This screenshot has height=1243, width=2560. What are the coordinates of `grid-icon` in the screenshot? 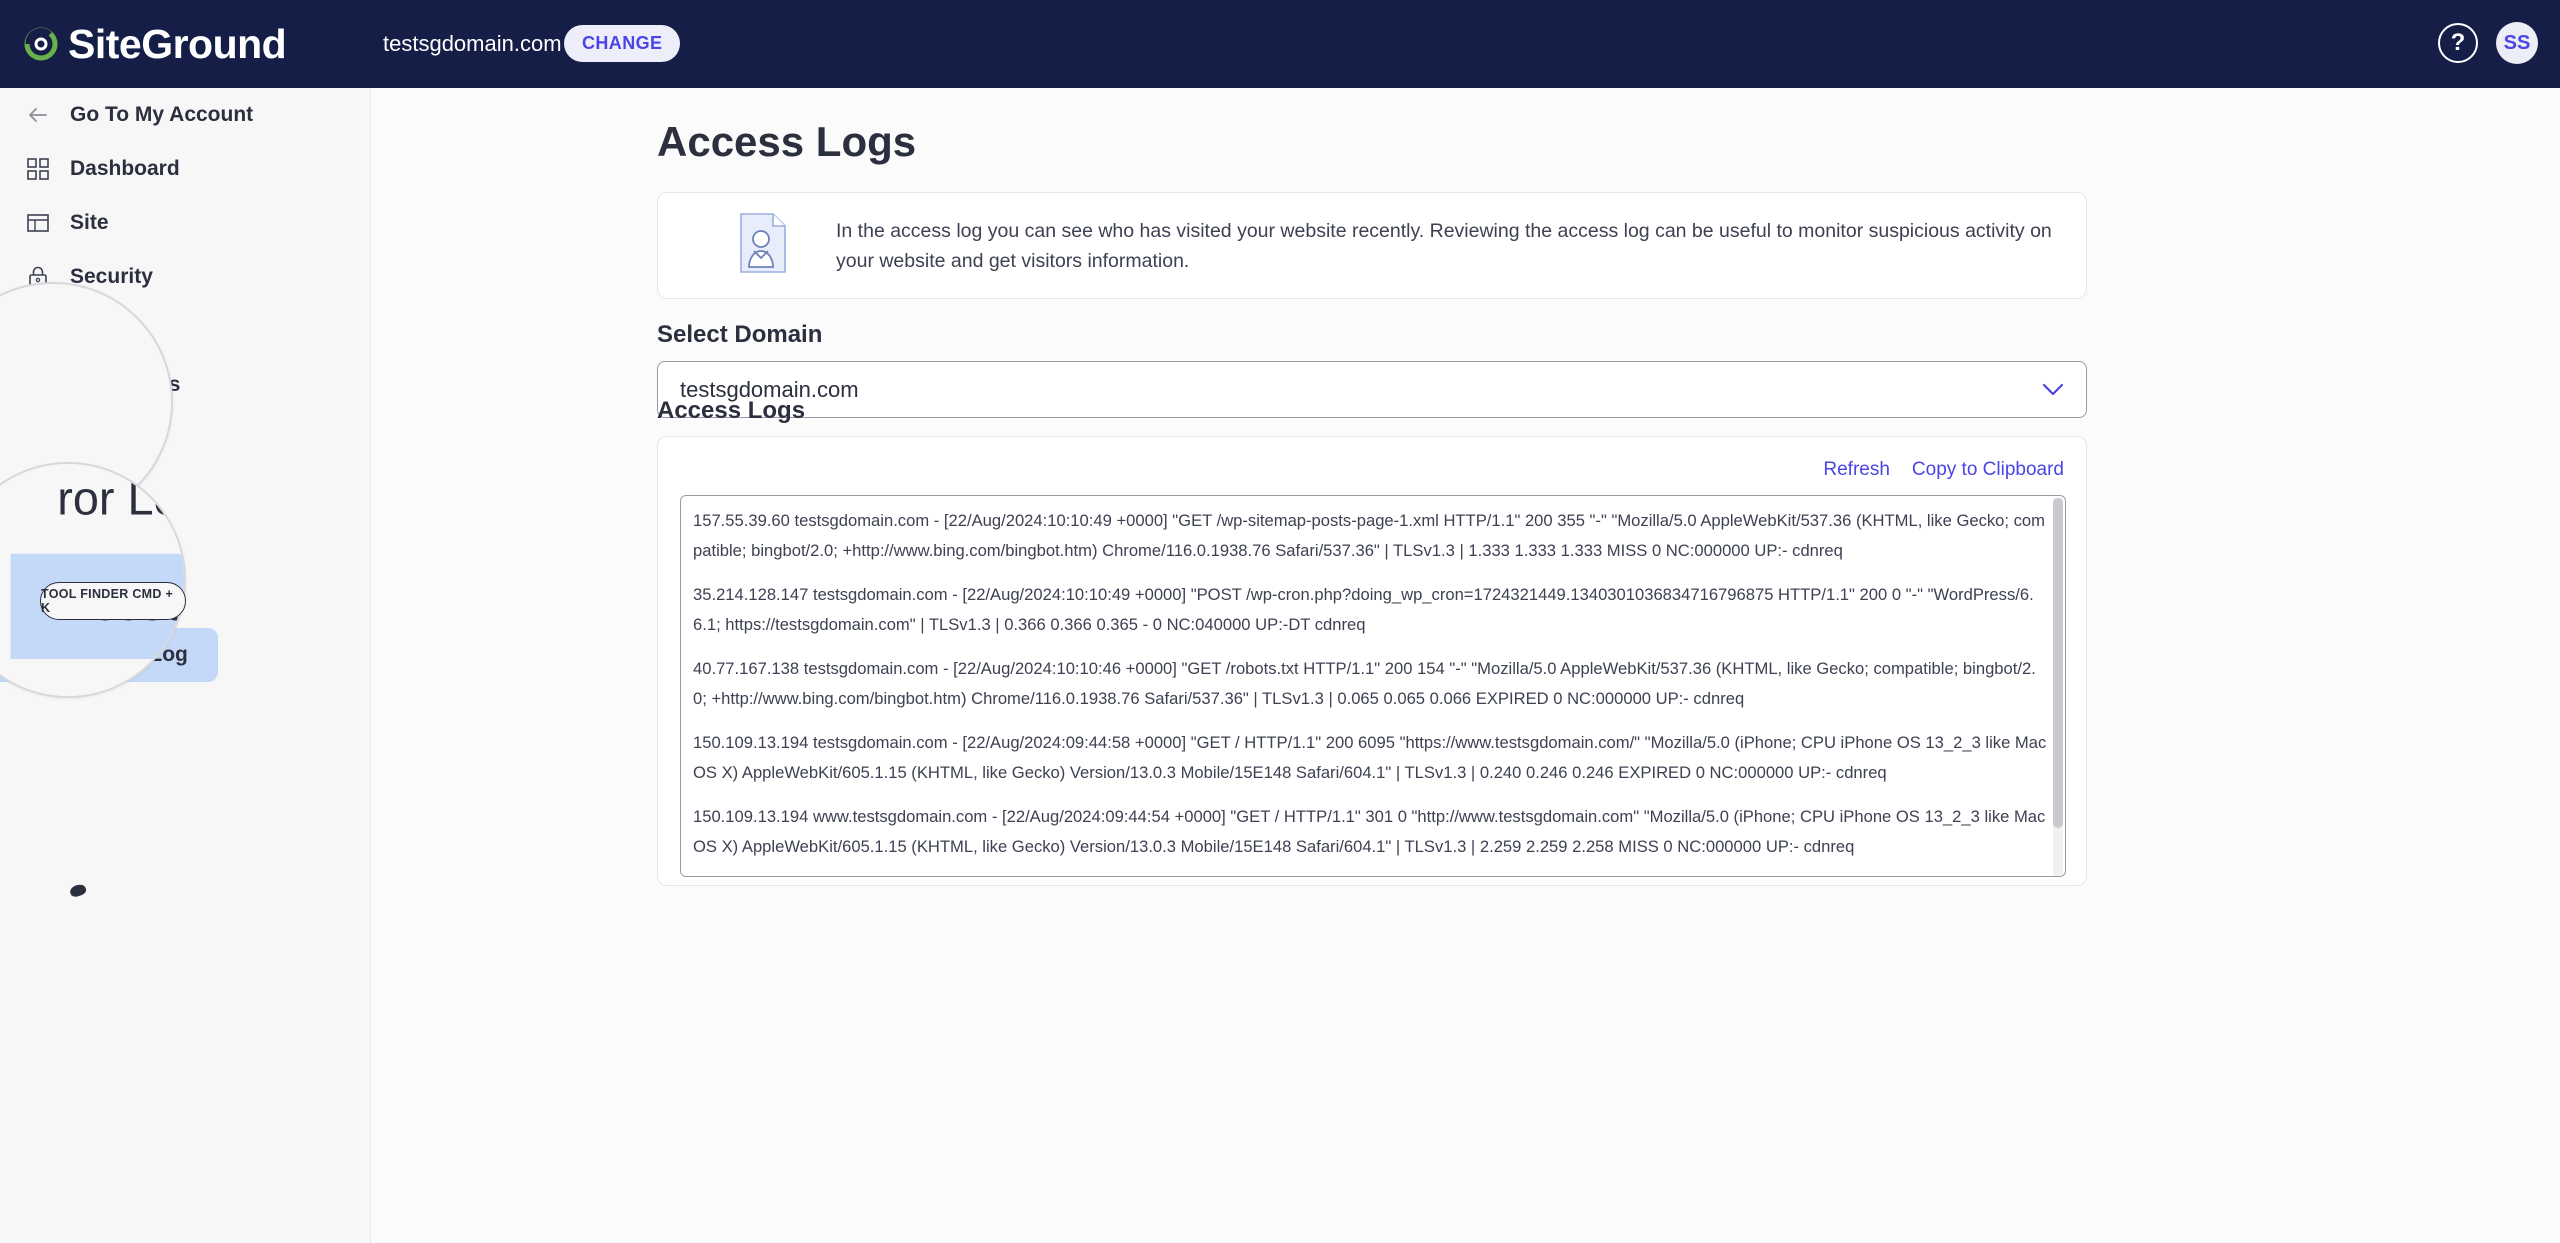 It's located at (38, 169).